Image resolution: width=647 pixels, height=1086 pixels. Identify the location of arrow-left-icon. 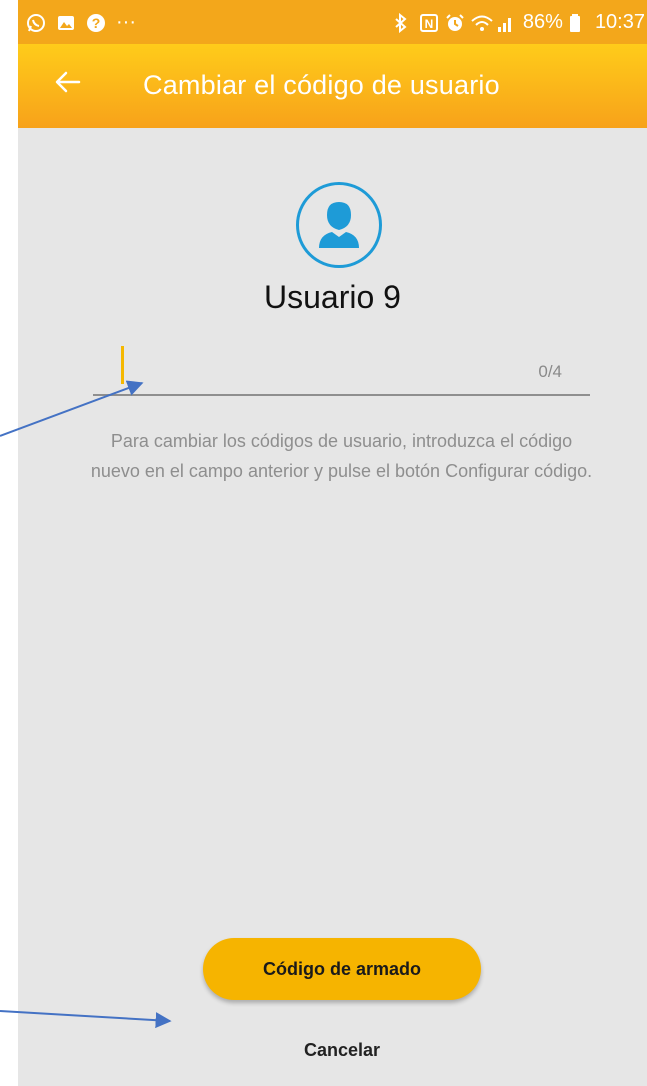
(68, 84).